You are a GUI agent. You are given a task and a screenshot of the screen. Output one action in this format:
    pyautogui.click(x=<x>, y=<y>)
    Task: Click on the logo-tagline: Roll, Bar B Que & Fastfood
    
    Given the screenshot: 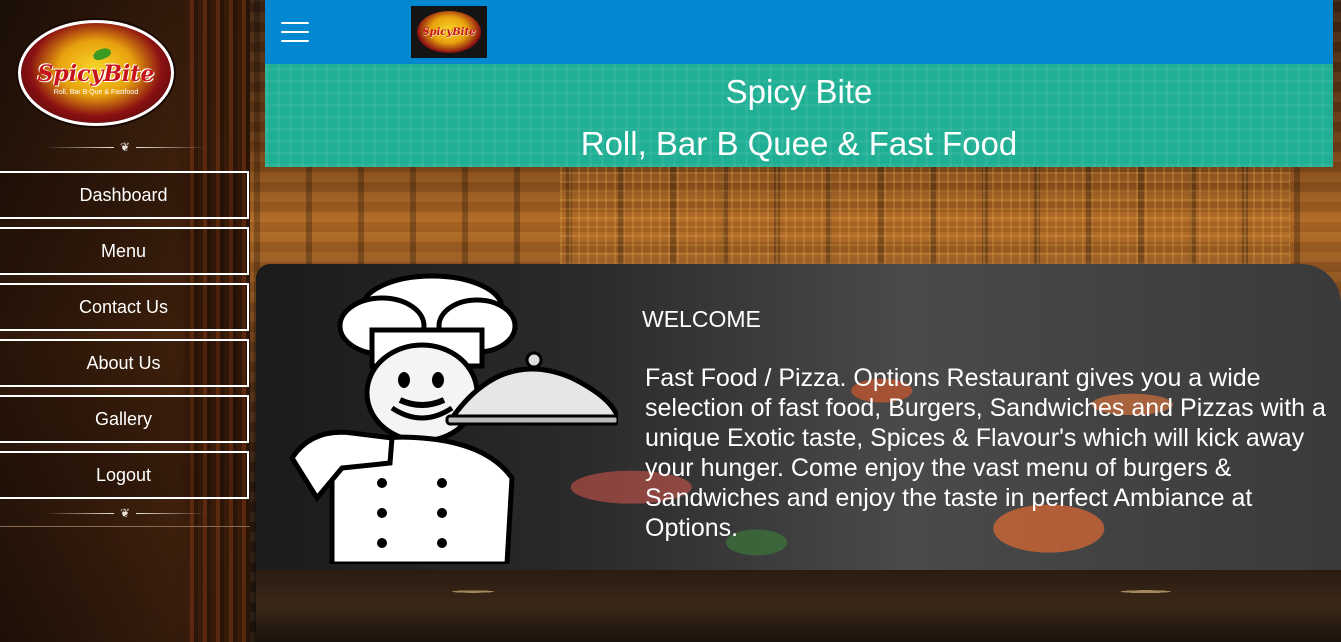 What is the action you would take?
    pyautogui.click(x=96, y=92)
    